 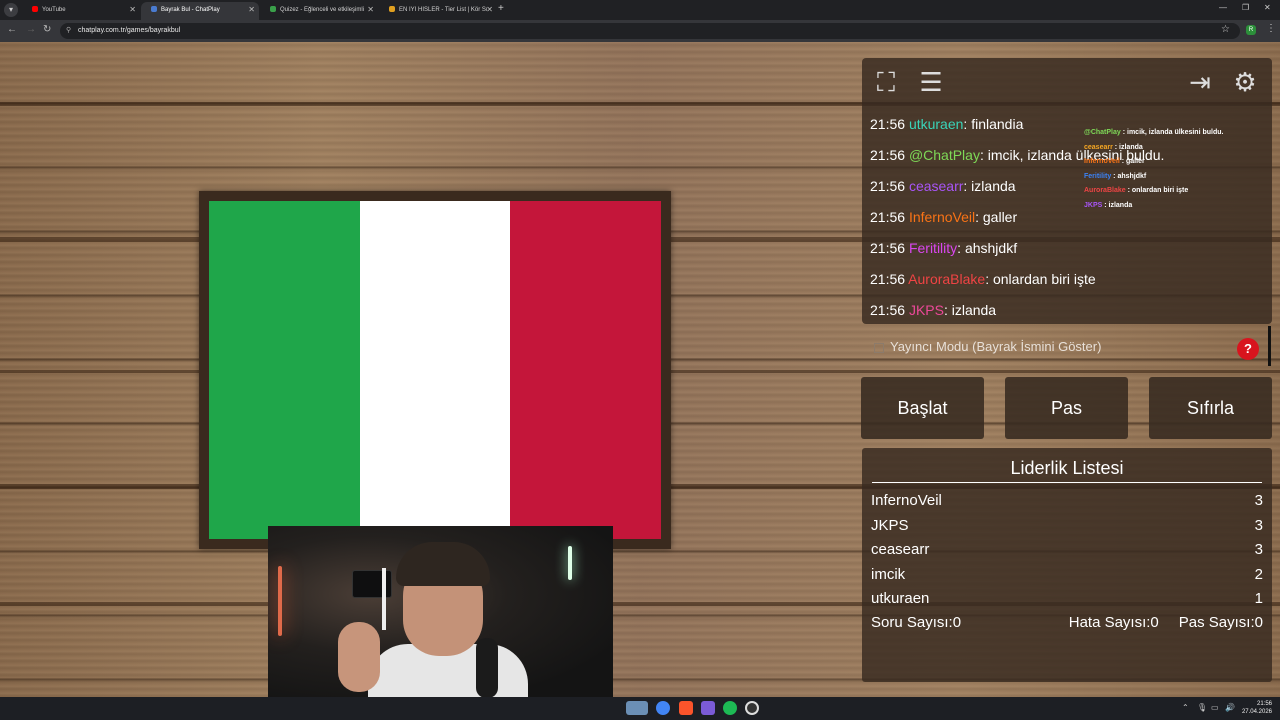 I want to click on obs-icon, so click(x=752, y=708).